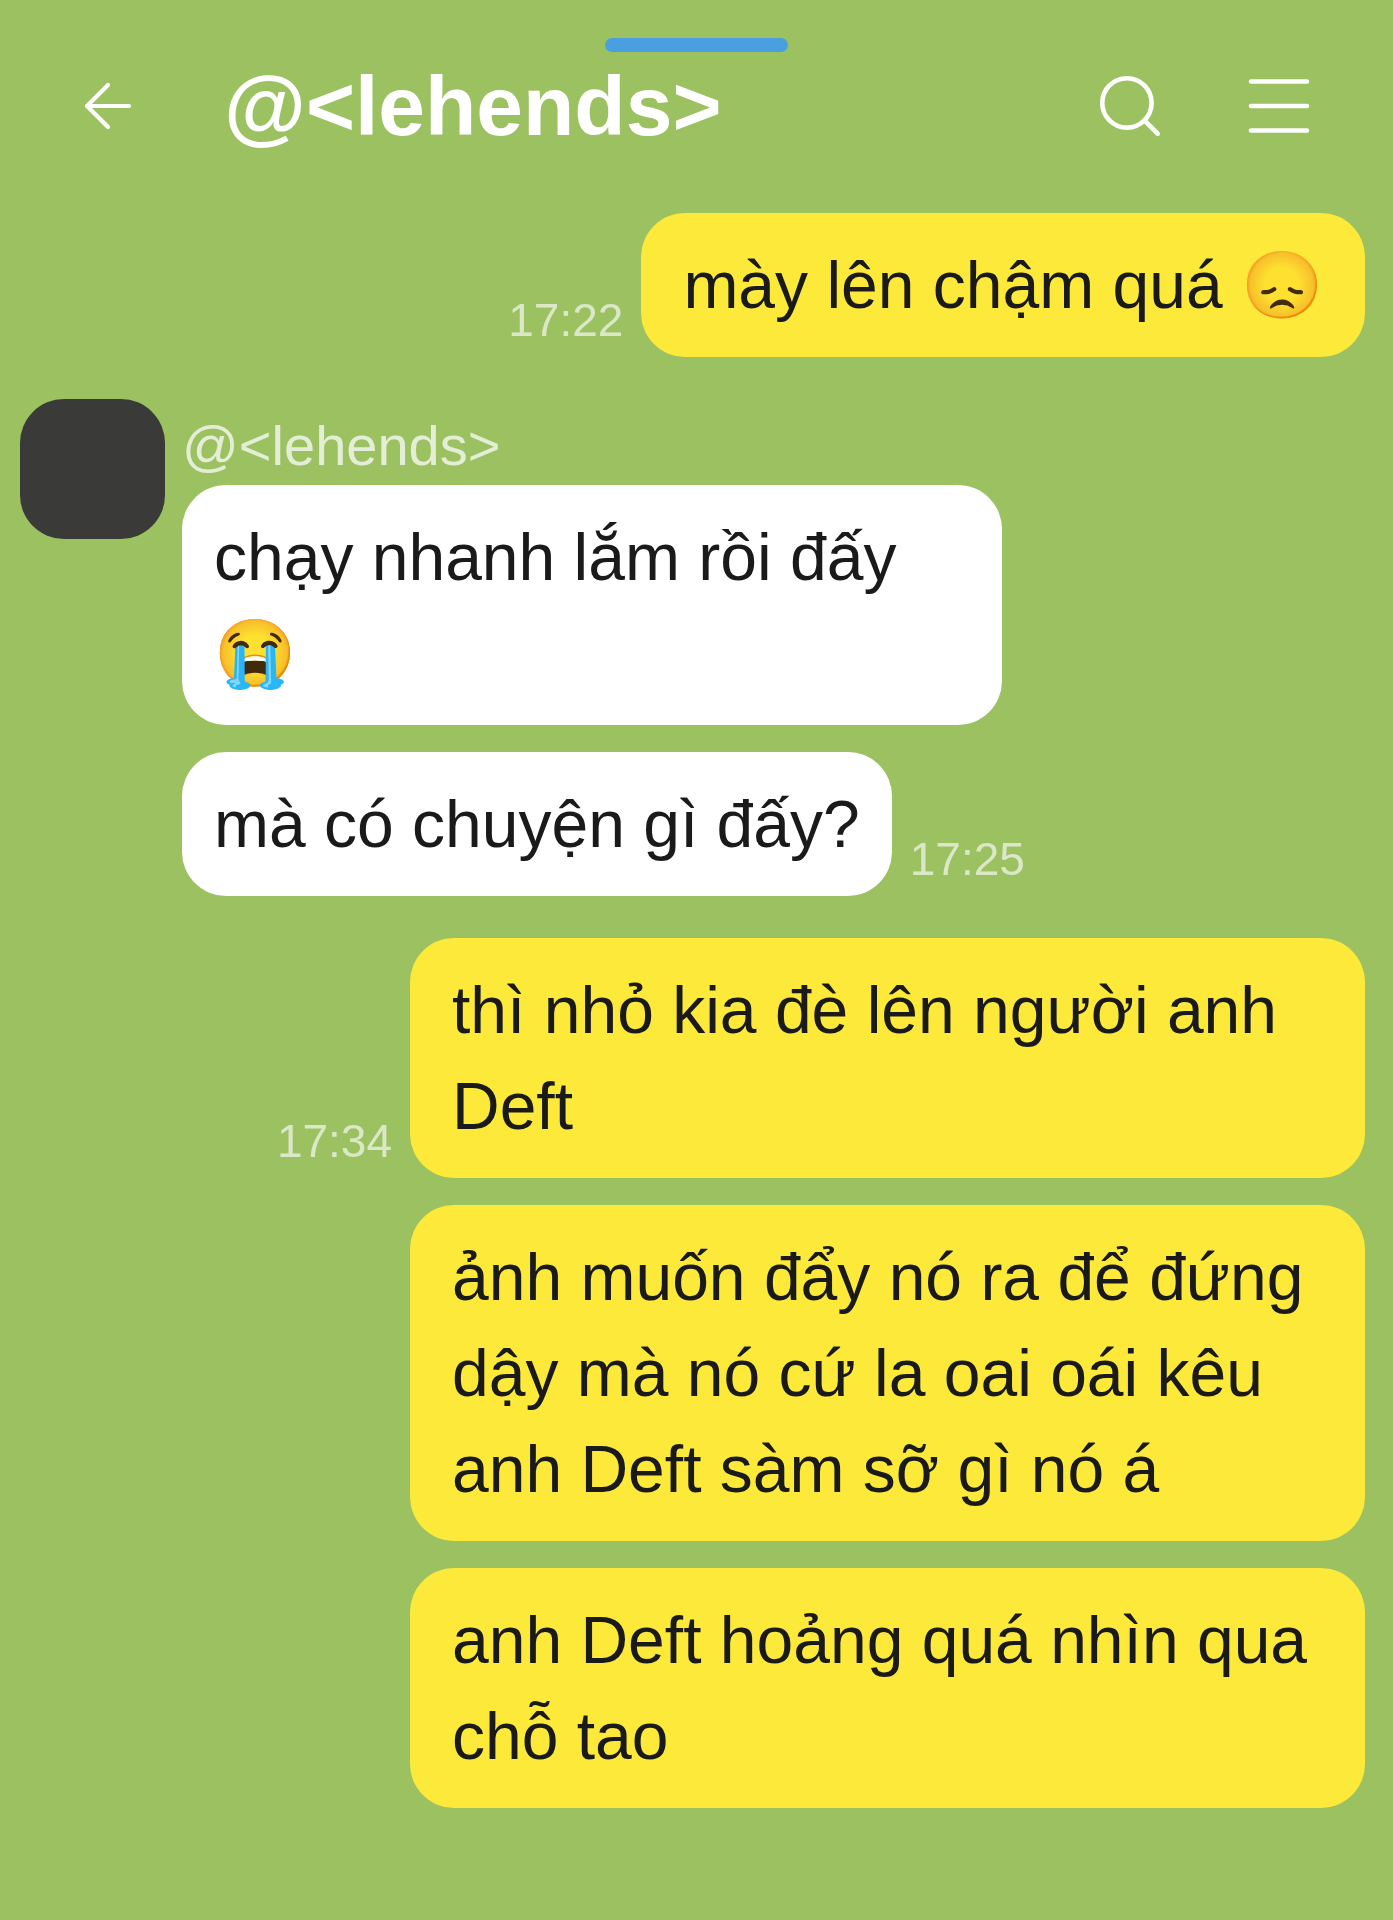 This screenshot has height=1920, width=1393. Describe the element at coordinates (592, 605) in the screenshot. I see `message-bubble: chạy nhanh lắm rồi đấy 😭` at that location.